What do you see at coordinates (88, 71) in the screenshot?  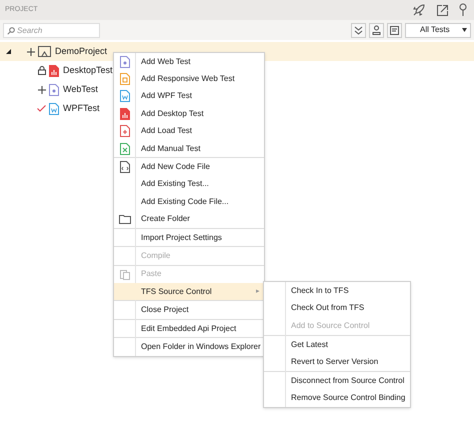 I see `tree-item: DesktopTest` at bounding box center [88, 71].